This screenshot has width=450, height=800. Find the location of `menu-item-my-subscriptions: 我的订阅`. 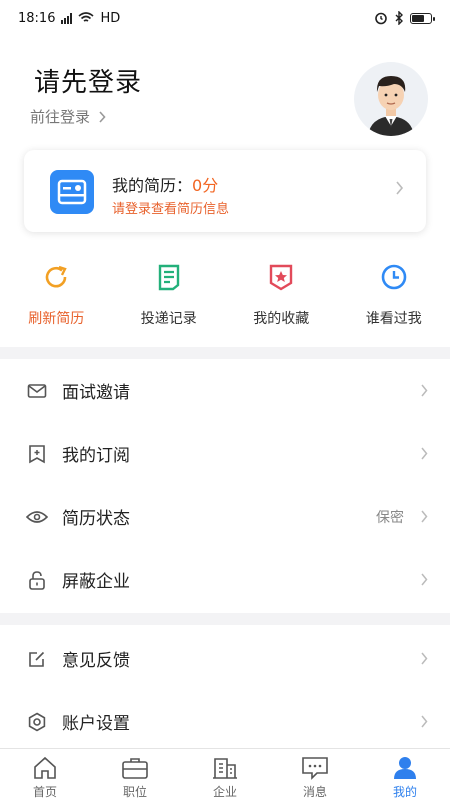

menu-item-my-subscriptions: 我的订阅 is located at coordinates (225, 453).